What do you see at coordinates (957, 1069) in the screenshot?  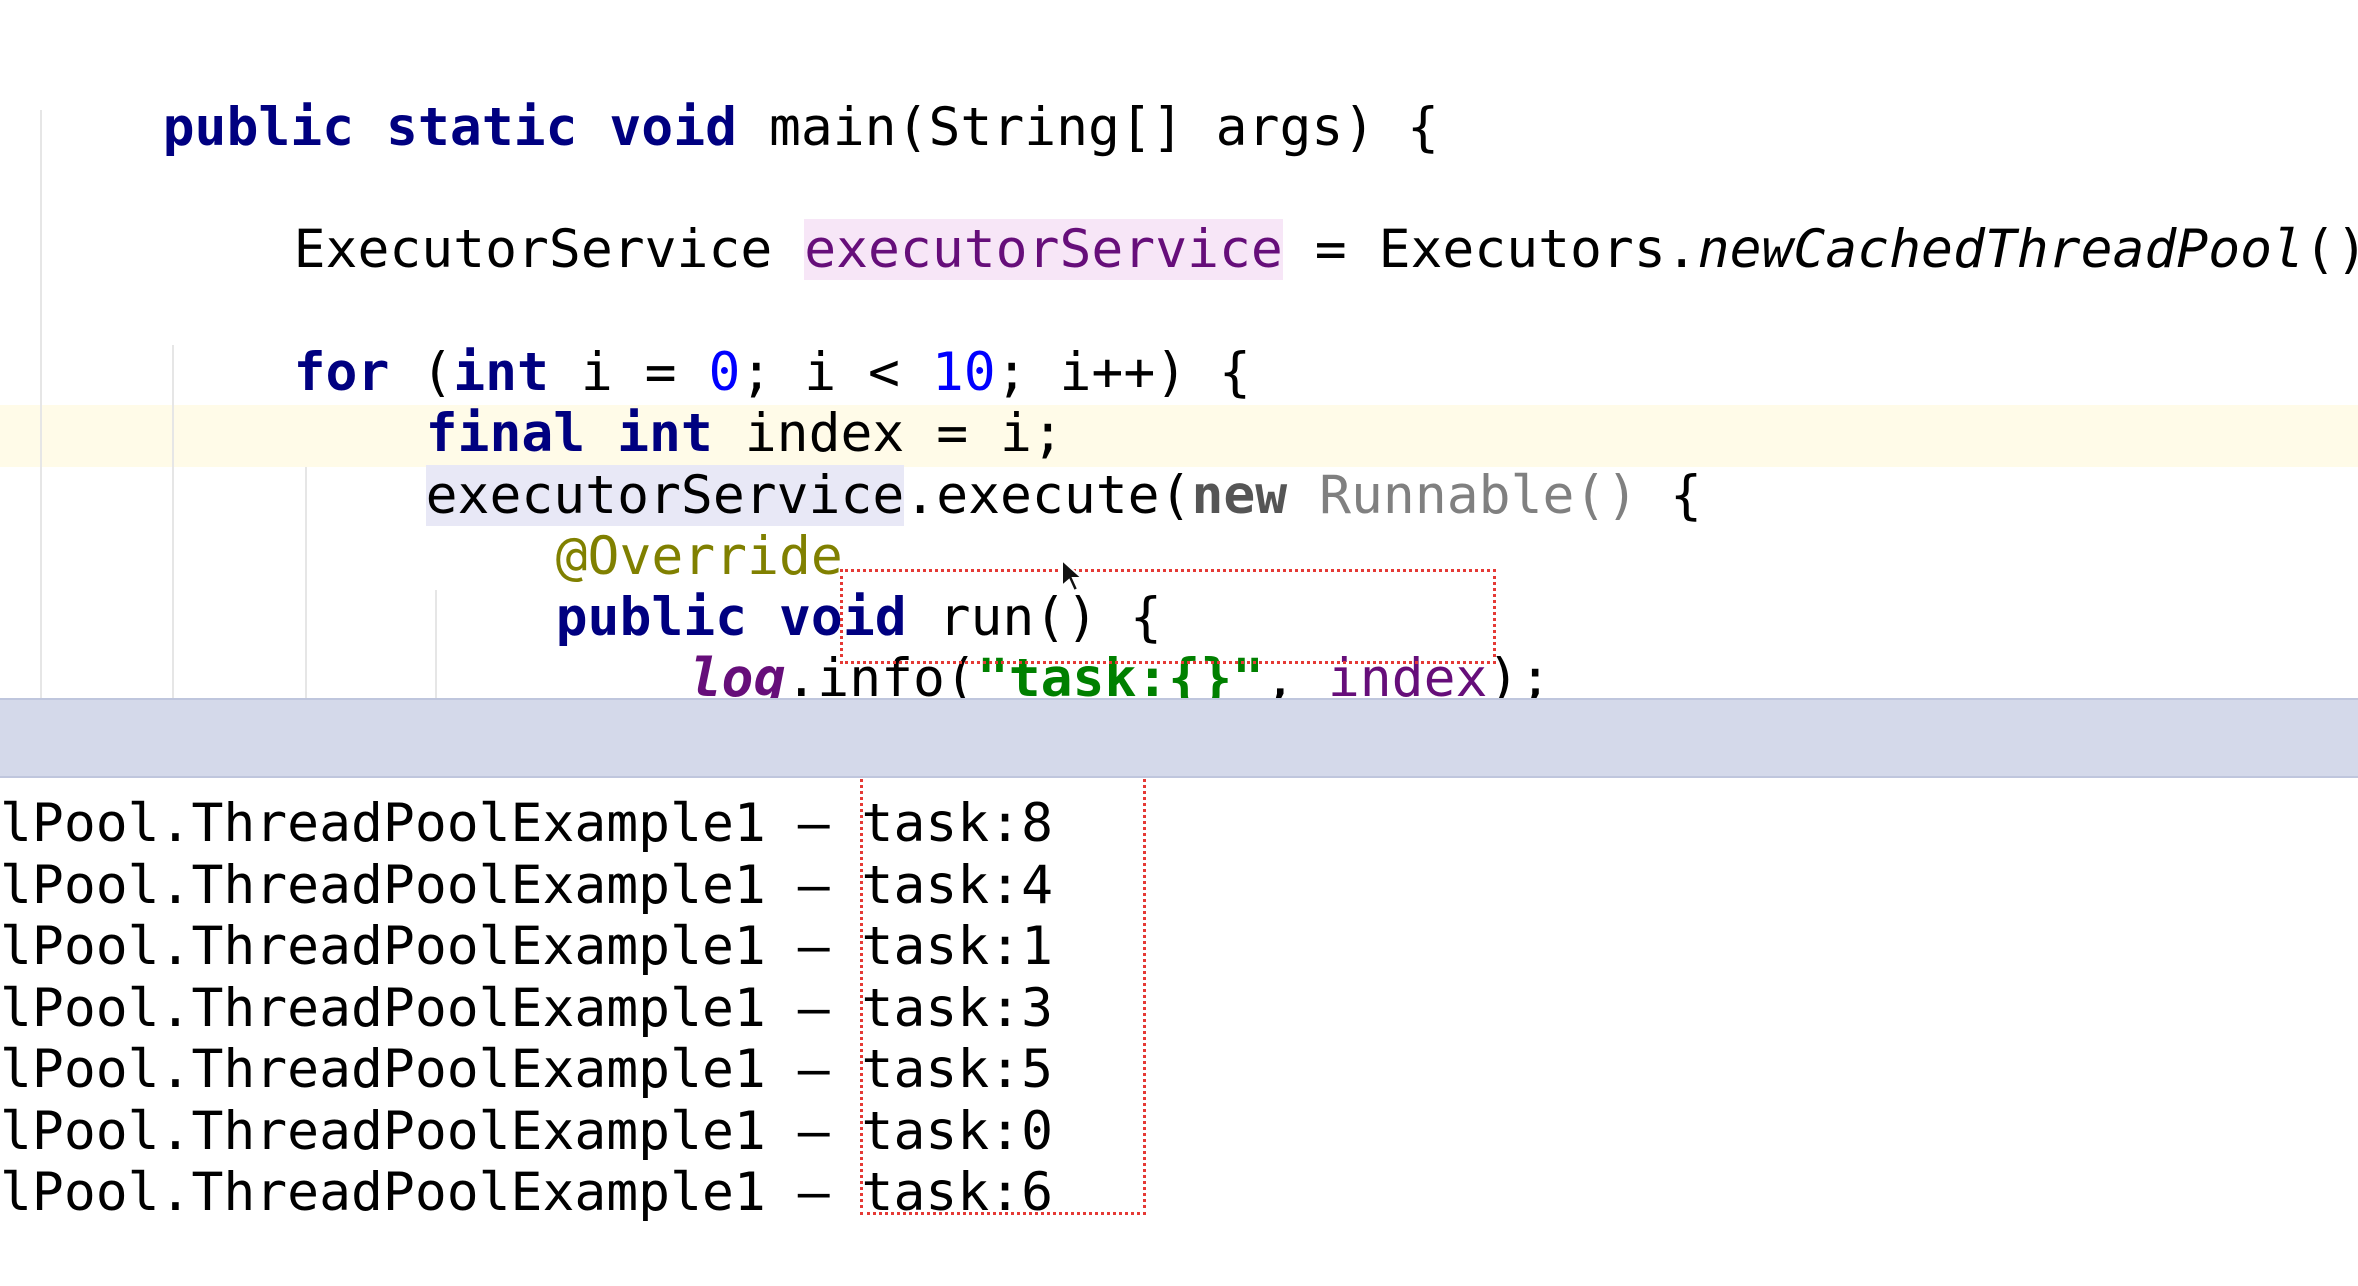 I see `console-message: task:5` at bounding box center [957, 1069].